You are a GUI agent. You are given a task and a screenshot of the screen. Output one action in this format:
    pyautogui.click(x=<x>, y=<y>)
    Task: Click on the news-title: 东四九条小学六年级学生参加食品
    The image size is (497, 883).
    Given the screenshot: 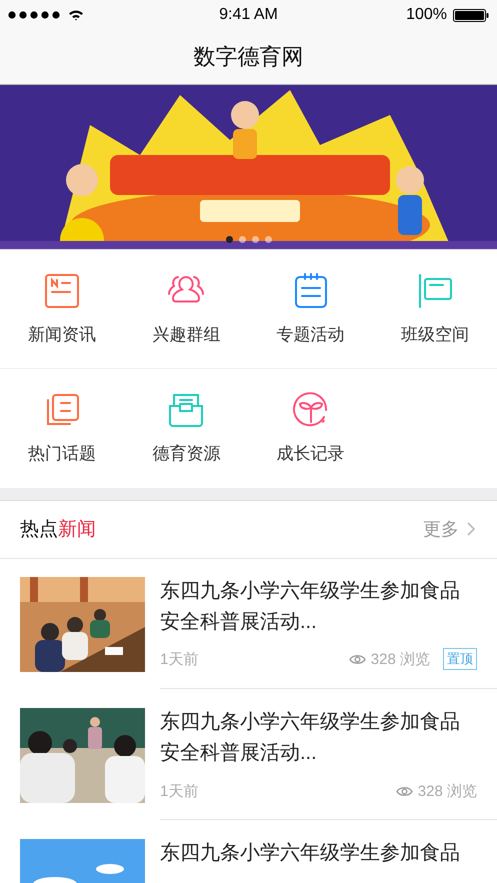 What is the action you would take?
    pyautogui.click(x=310, y=853)
    